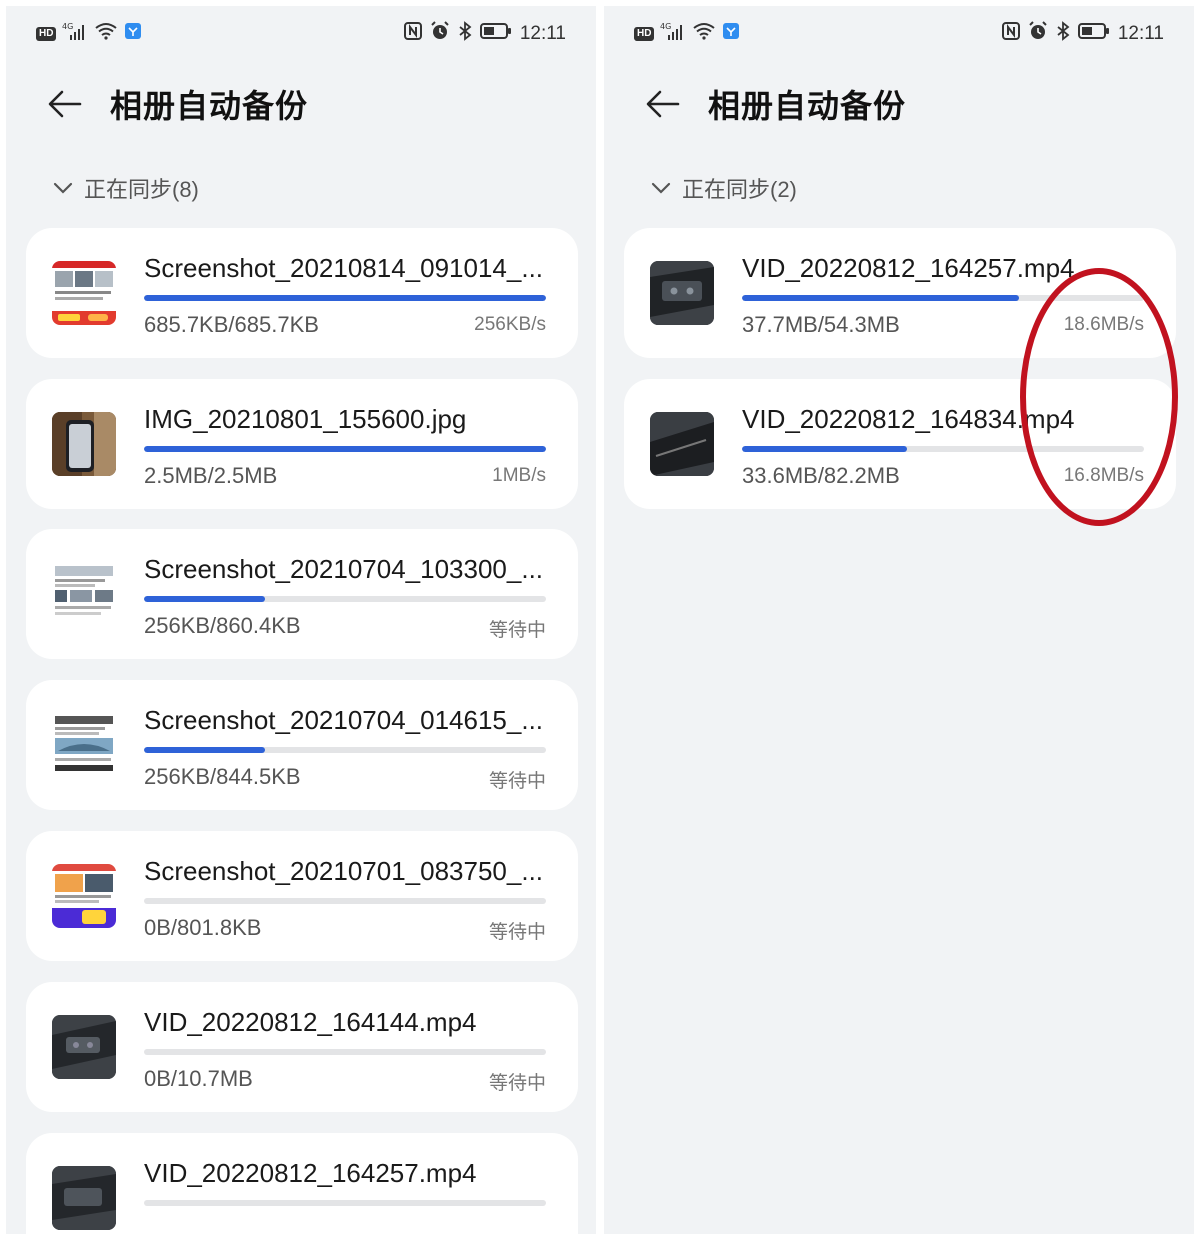 This screenshot has height=1241, width=1200. What do you see at coordinates (222, 776) in the screenshot?
I see `file-size: 256KB/844.5KB` at bounding box center [222, 776].